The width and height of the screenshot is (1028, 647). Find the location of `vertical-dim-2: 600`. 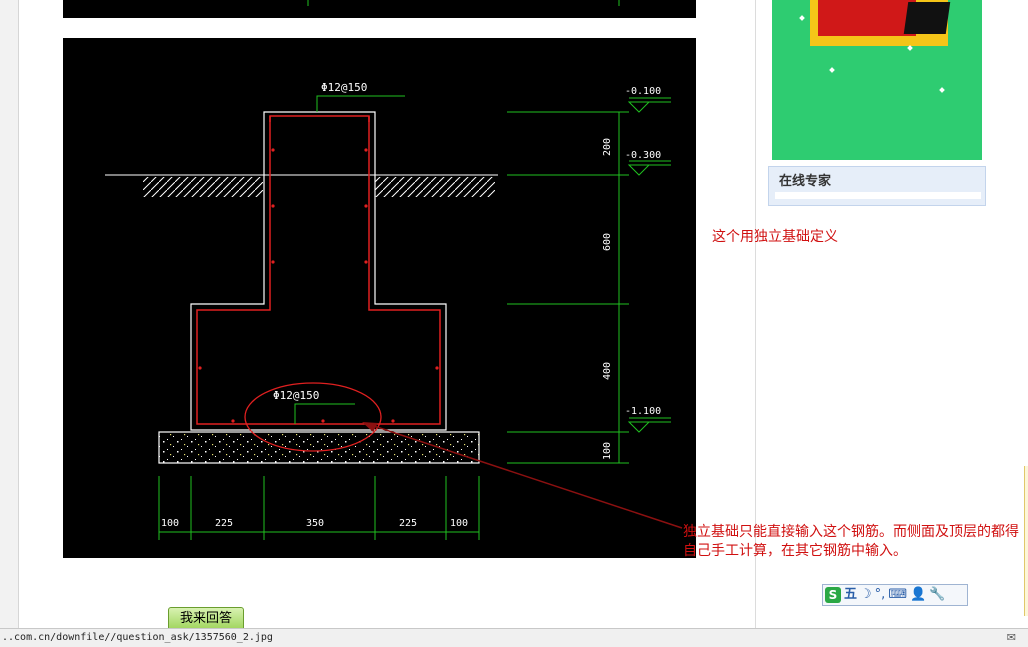

vertical-dim-2: 600 is located at coordinates (607, 242).